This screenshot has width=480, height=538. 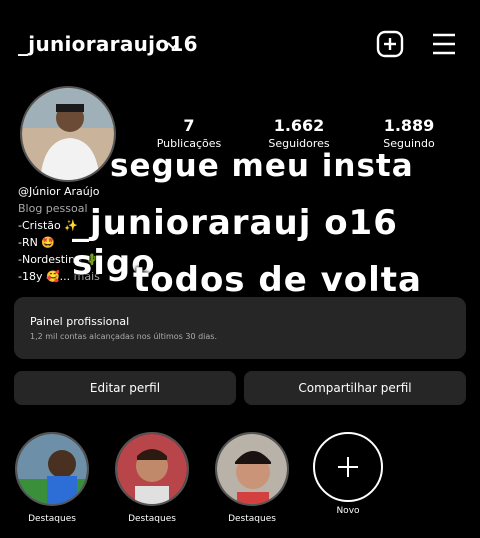 What do you see at coordinates (348, 511) in the screenshot?
I see `highlight-label: Novo` at bounding box center [348, 511].